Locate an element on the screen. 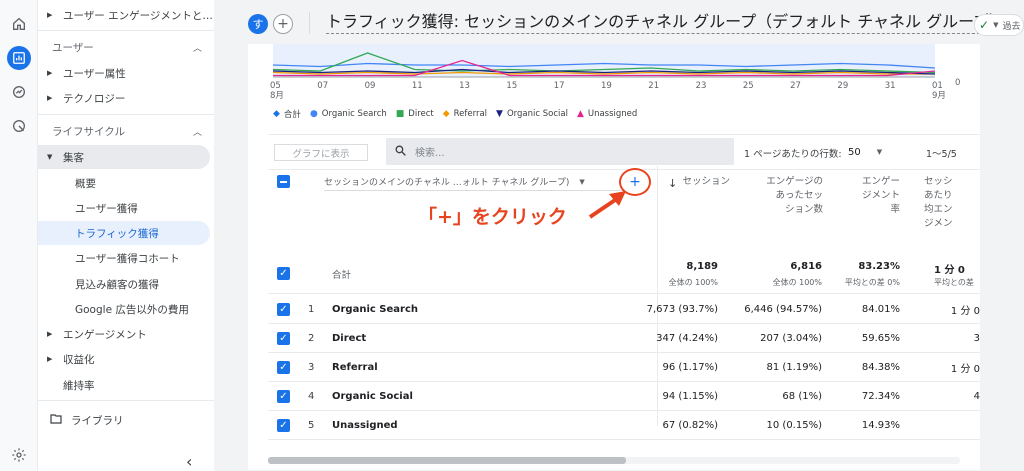 Image resolution: width=1024 pixels, height=471 pixels. sidebar-sub-overview: 概要 is located at coordinates (126, 183).